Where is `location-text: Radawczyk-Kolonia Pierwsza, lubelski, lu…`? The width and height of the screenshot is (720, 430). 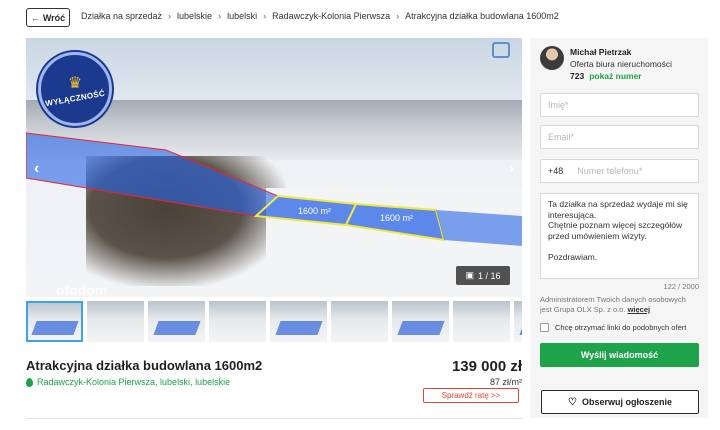
location-text: Radawczyk-Kolonia Pierwsza, lubelski, lu… is located at coordinates (134, 382).